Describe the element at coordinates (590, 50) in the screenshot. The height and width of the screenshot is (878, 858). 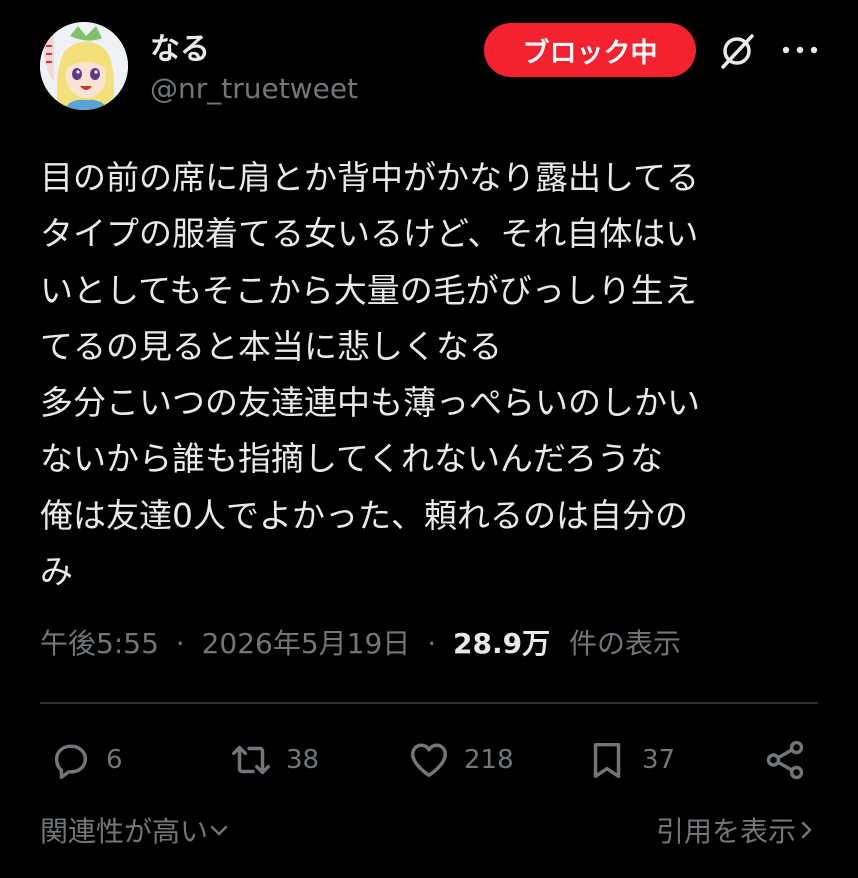
I see `blocking-button: ブロック中` at that location.